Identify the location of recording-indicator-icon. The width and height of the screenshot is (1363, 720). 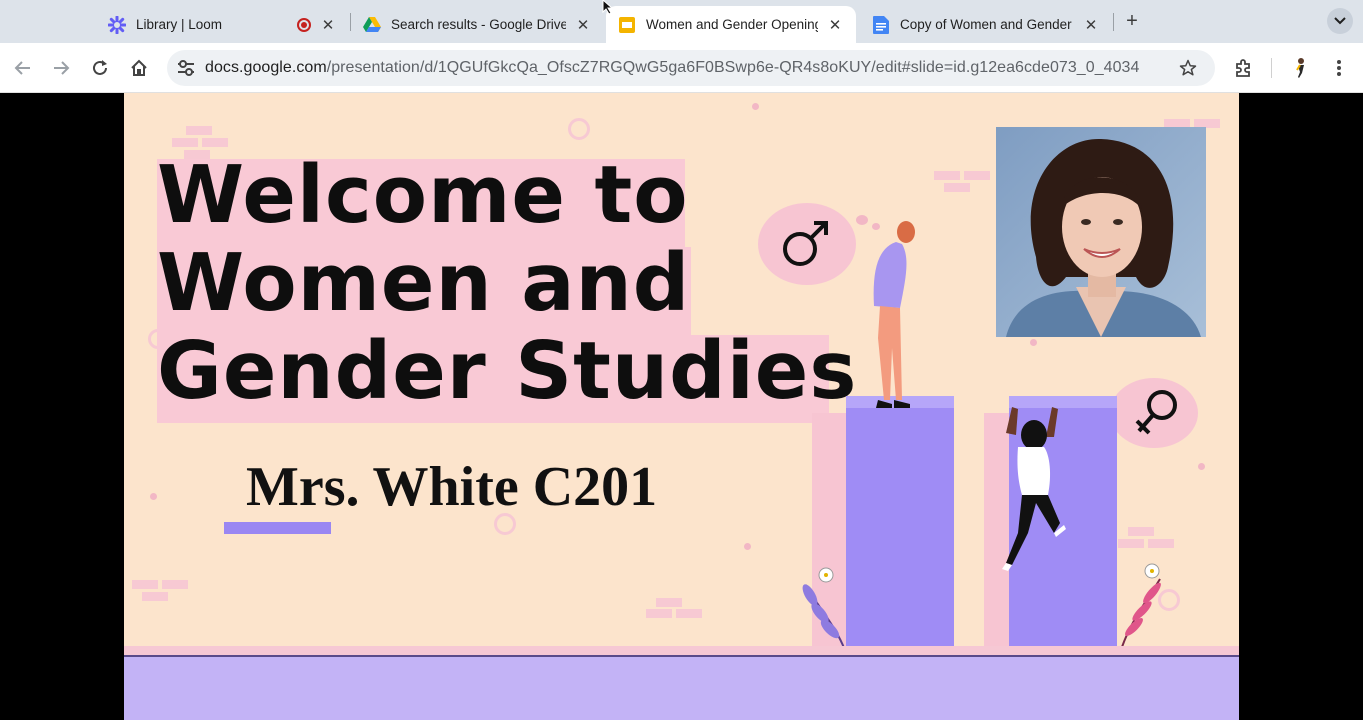
(304, 24).